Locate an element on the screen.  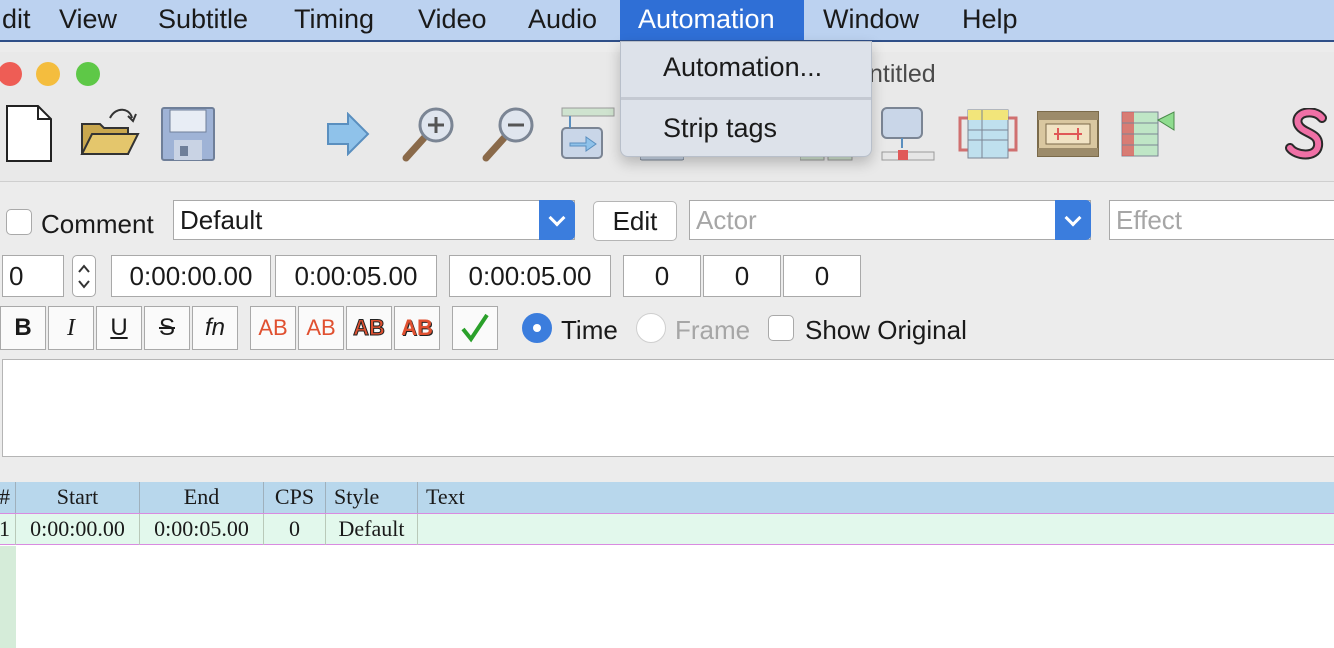
stepper-arrows-icon is located at coordinates (84, 276).